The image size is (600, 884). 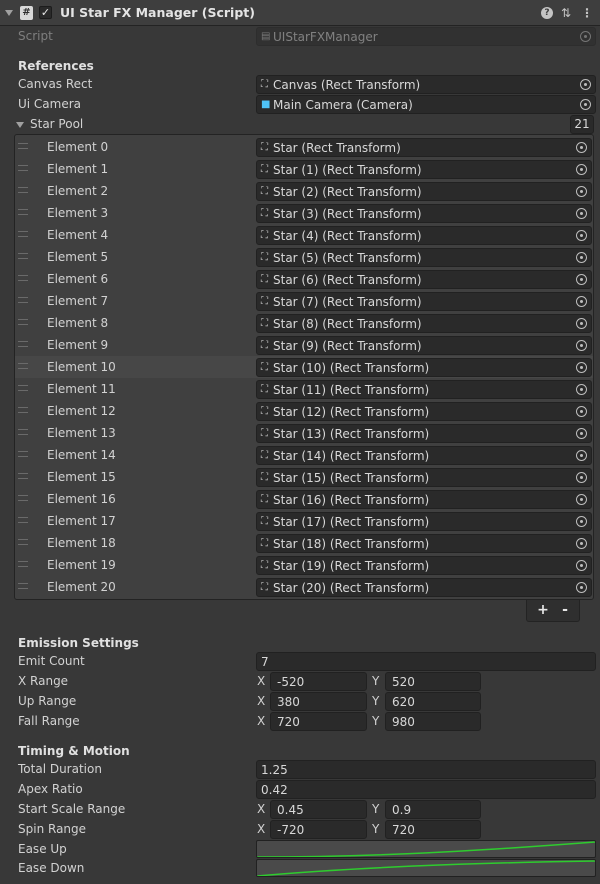 What do you see at coordinates (426, 769) in the screenshot?
I see `total-duration-field: 1.25` at bounding box center [426, 769].